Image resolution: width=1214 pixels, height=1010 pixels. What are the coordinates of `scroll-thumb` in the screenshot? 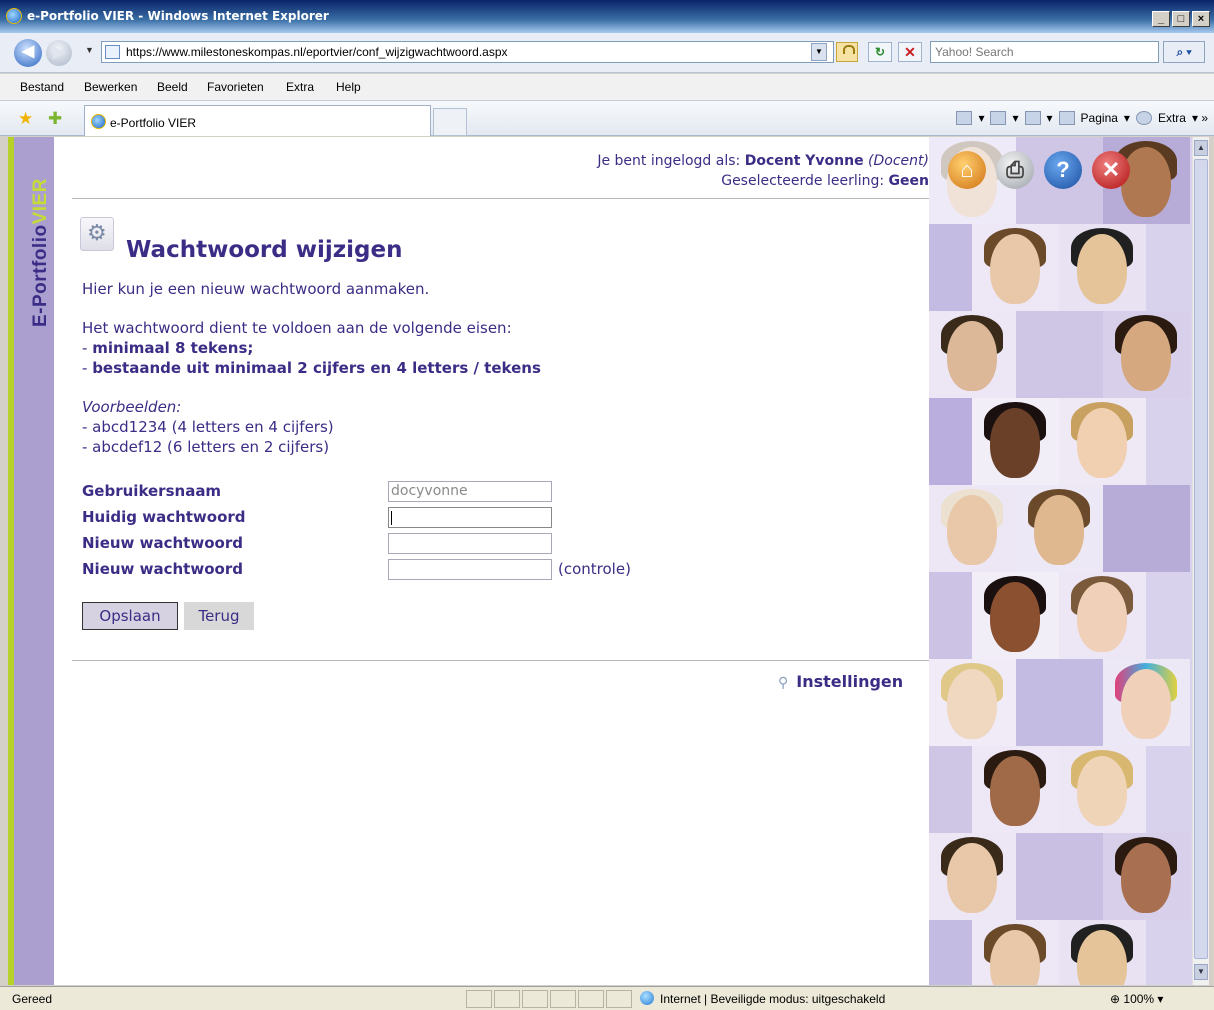 It's located at (1201, 559).